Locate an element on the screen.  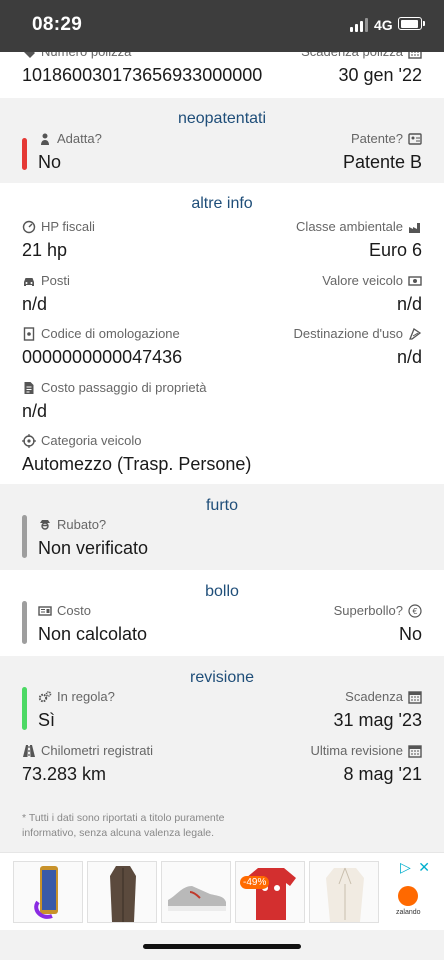
categoria-veicolo-value: Automezzo (Trasp. Persone) is located at coordinates (137, 464).